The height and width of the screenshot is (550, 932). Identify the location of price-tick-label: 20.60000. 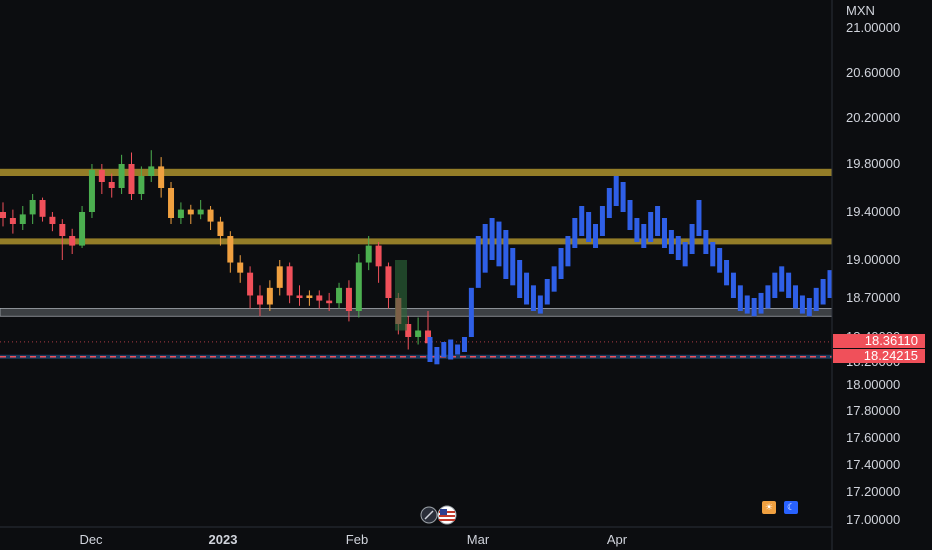
(873, 72).